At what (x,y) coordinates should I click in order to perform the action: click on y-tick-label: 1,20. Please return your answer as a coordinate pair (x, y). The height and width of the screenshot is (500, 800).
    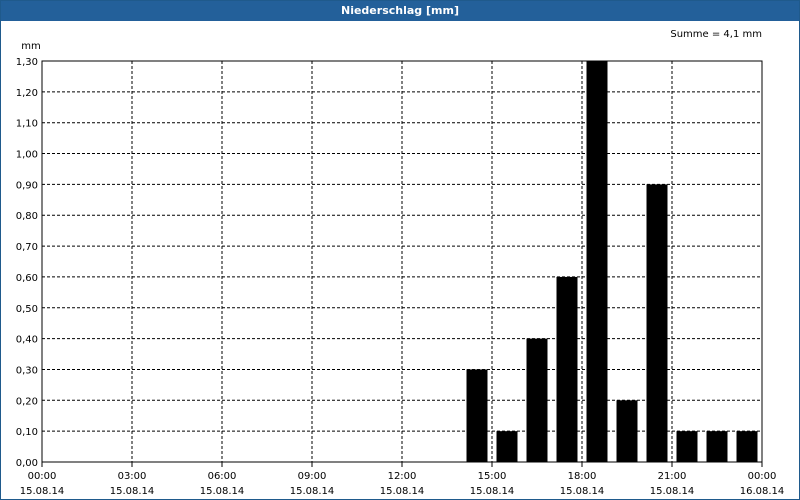
    Looking at the image, I should click on (27, 93).